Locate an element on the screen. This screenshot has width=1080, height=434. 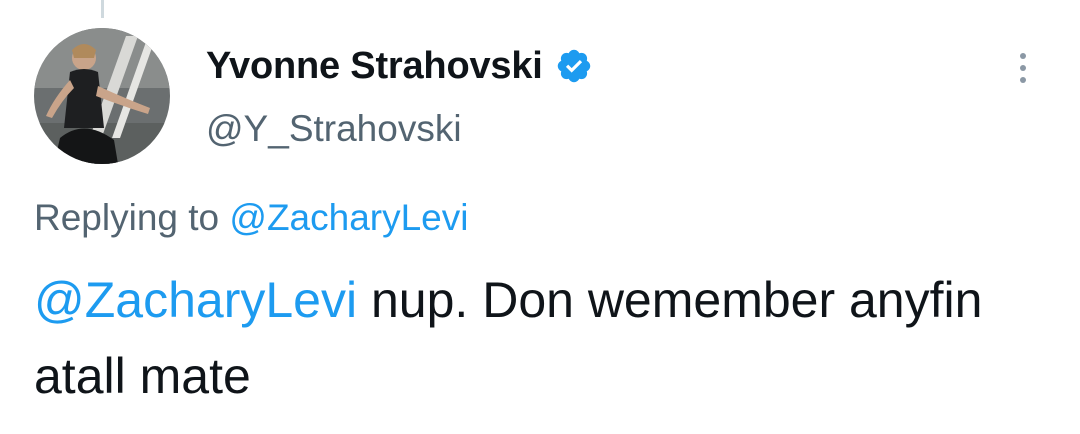
replying-to-mention-link: @ZacharyLevi is located at coordinates (348, 217).